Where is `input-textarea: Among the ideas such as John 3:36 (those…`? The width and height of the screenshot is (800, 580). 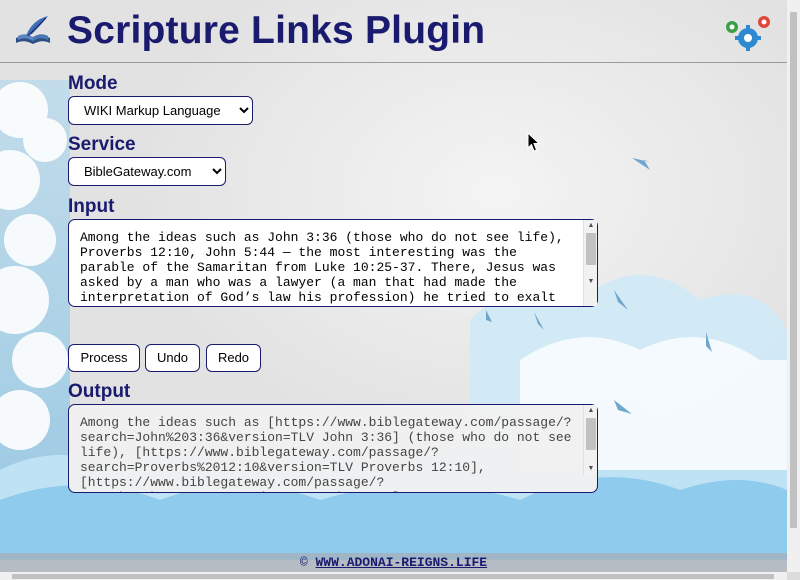
input-textarea: Among the ideas such as John 3:36 (those… is located at coordinates (333, 263).